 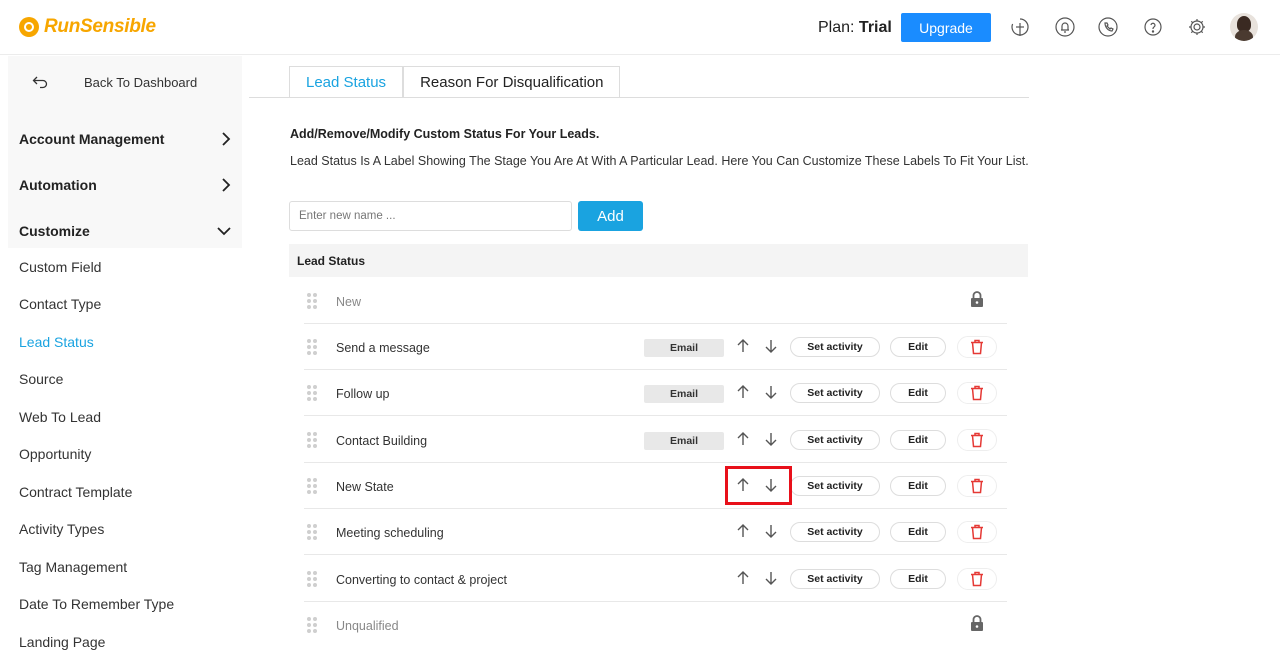 I want to click on sidebar-item-date-to-remember-type: Date To Remember Type, so click(x=125, y=605).